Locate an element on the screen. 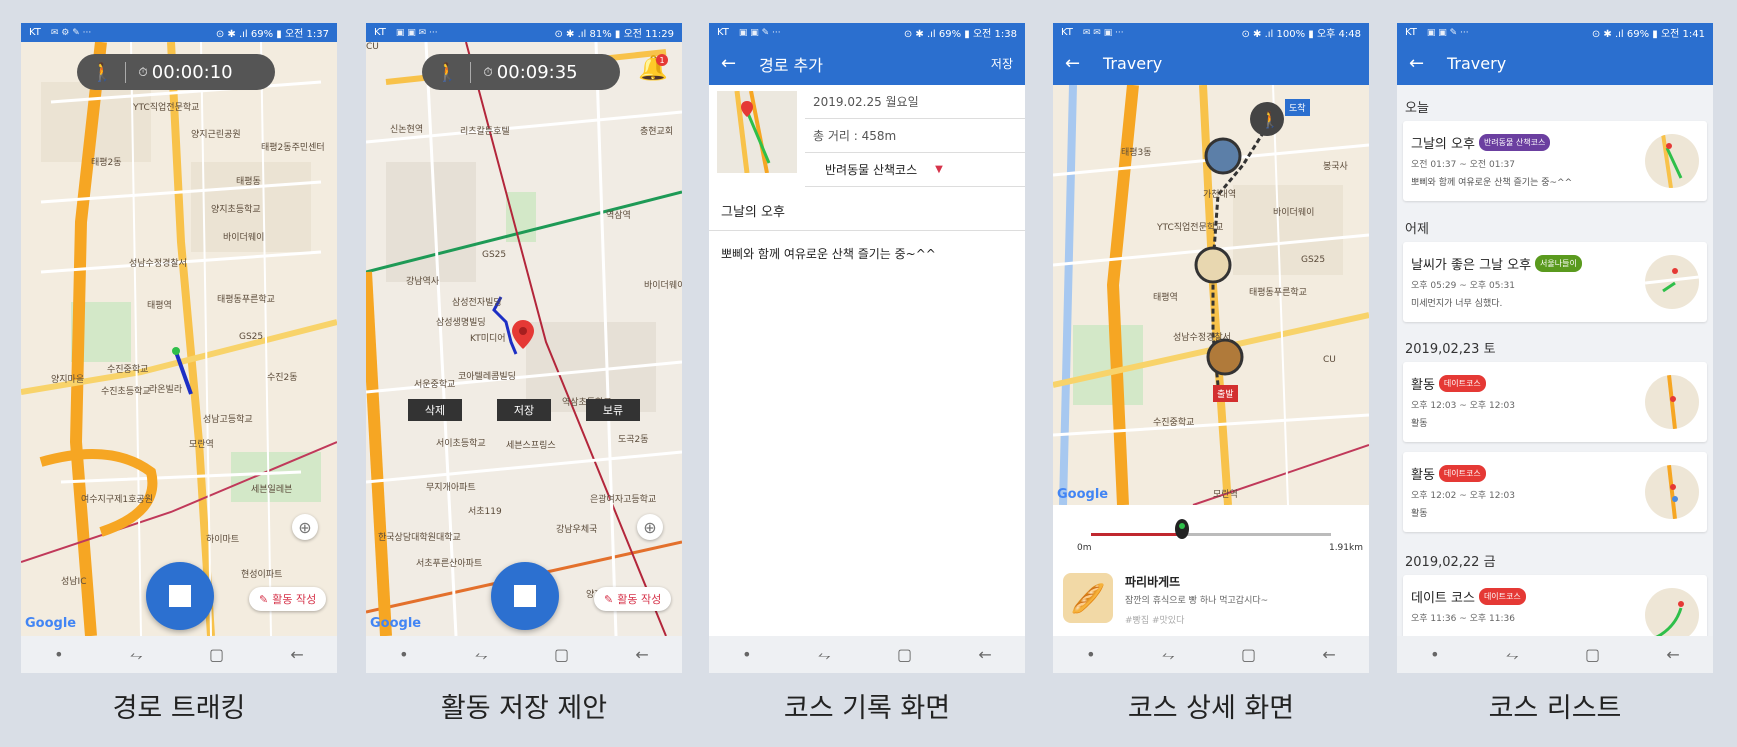  caption-course-detail: 코스 상세 화면 is located at coordinates (1211, 708).